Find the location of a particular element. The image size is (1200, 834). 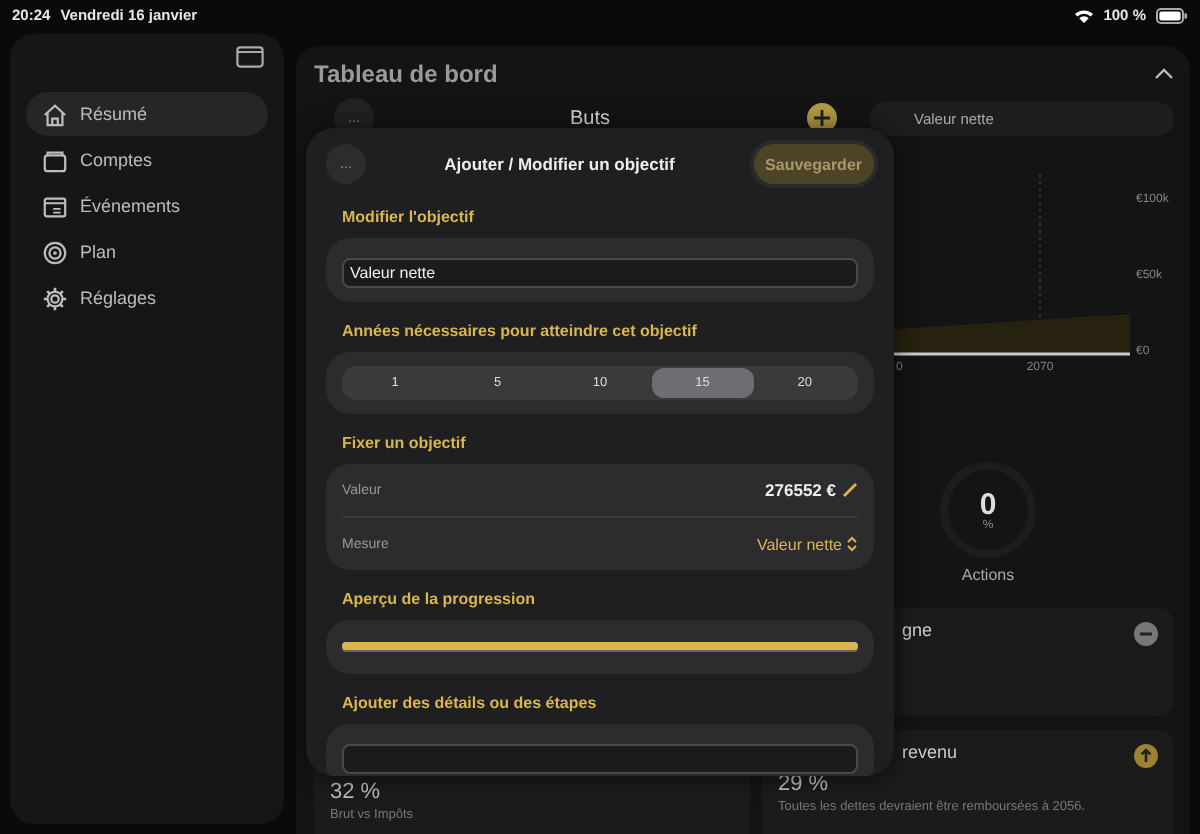

chevron-updown-icon is located at coordinates (852, 544).